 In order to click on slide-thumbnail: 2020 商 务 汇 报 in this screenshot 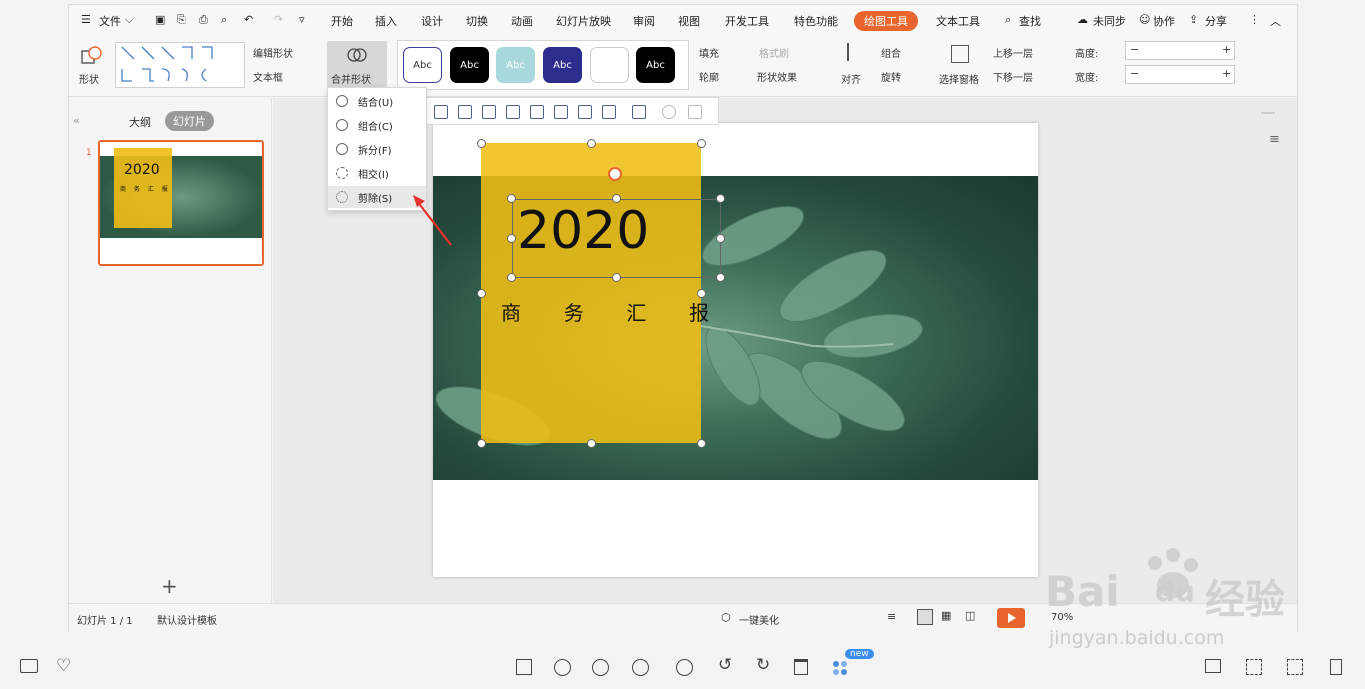, I will do `click(181, 203)`.